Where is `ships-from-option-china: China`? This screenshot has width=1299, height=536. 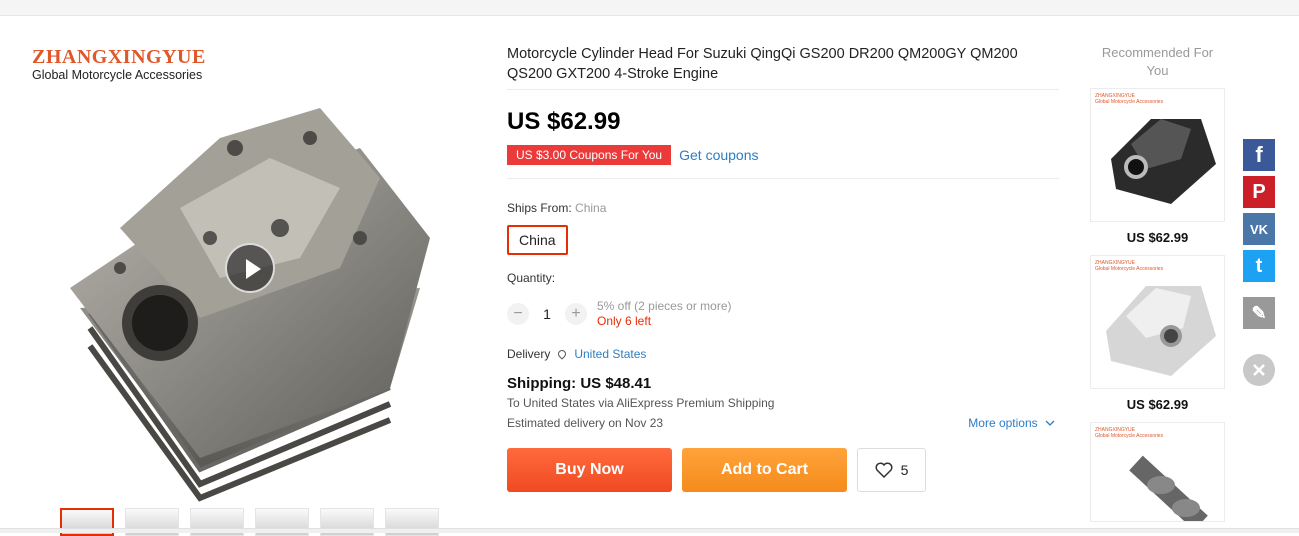 ships-from-option-china: China is located at coordinates (537, 240).